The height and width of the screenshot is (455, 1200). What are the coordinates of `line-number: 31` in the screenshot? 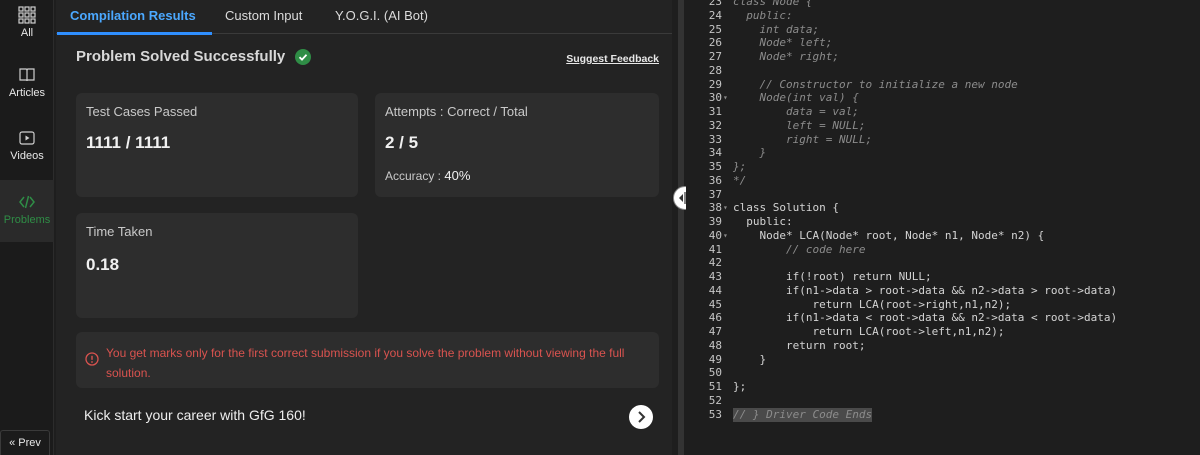 It's located at (715, 111).